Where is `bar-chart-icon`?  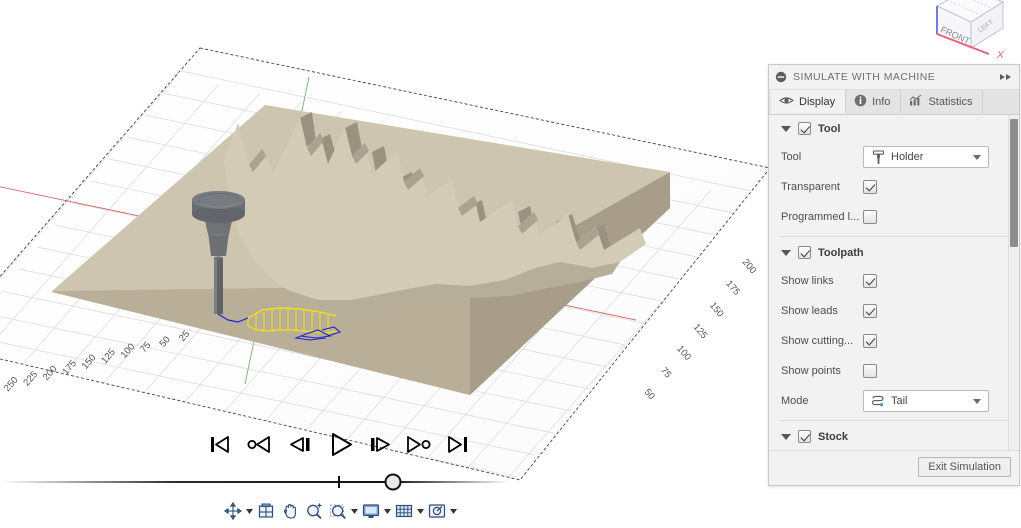 bar-chart-icon is located at coordinates (916, 101).